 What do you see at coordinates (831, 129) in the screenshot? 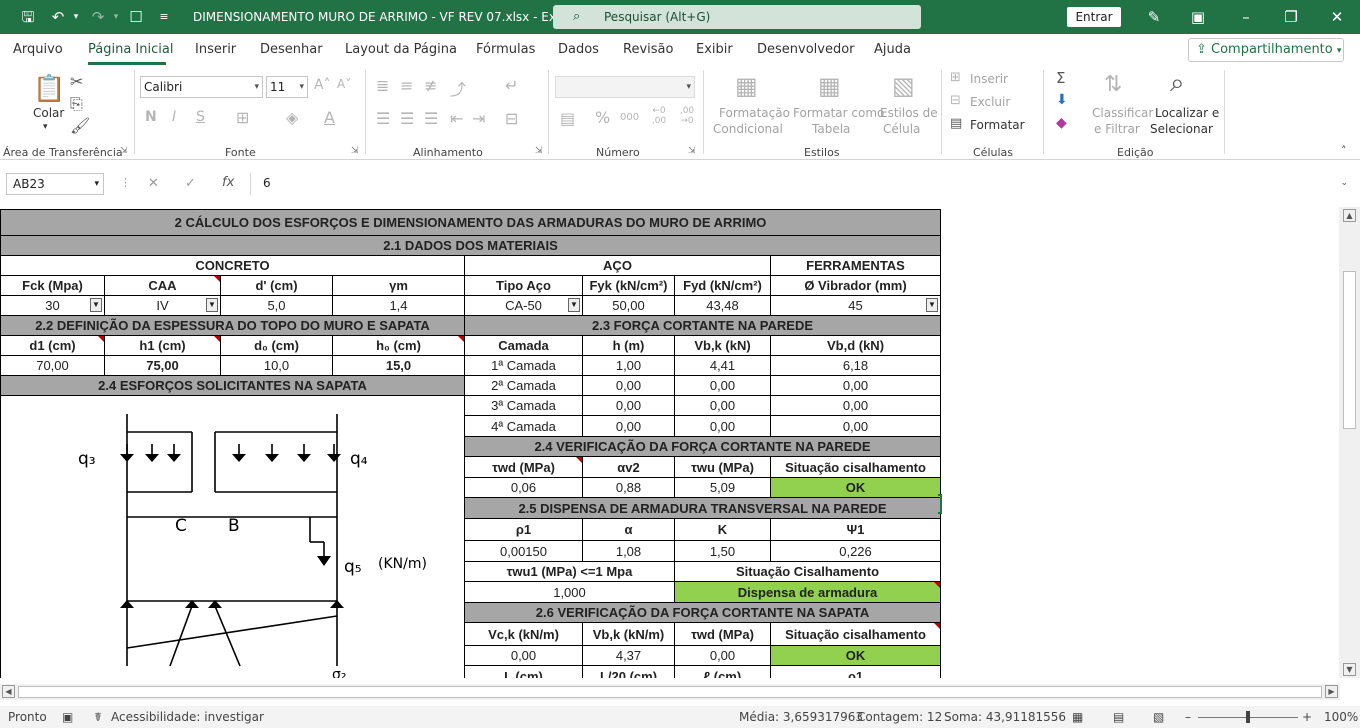
I see `format-table-button-line2: Tabela` at bounding box center [831, 129].